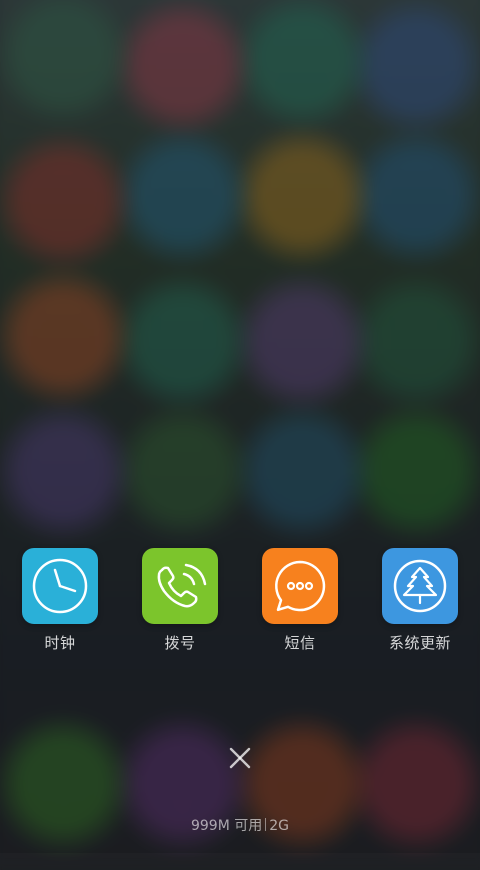  I want to click on message-icon, so click(300, 586).